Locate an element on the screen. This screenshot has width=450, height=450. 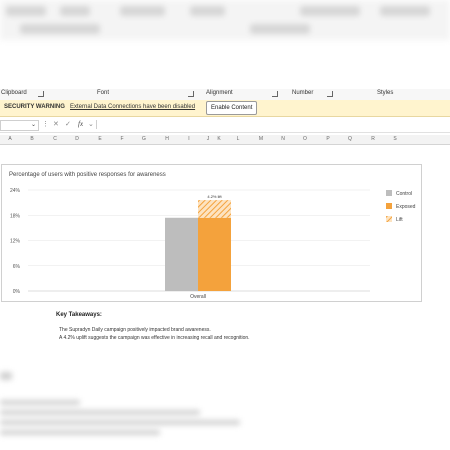
legend-entry: Control is located at coordinates (404, 194).